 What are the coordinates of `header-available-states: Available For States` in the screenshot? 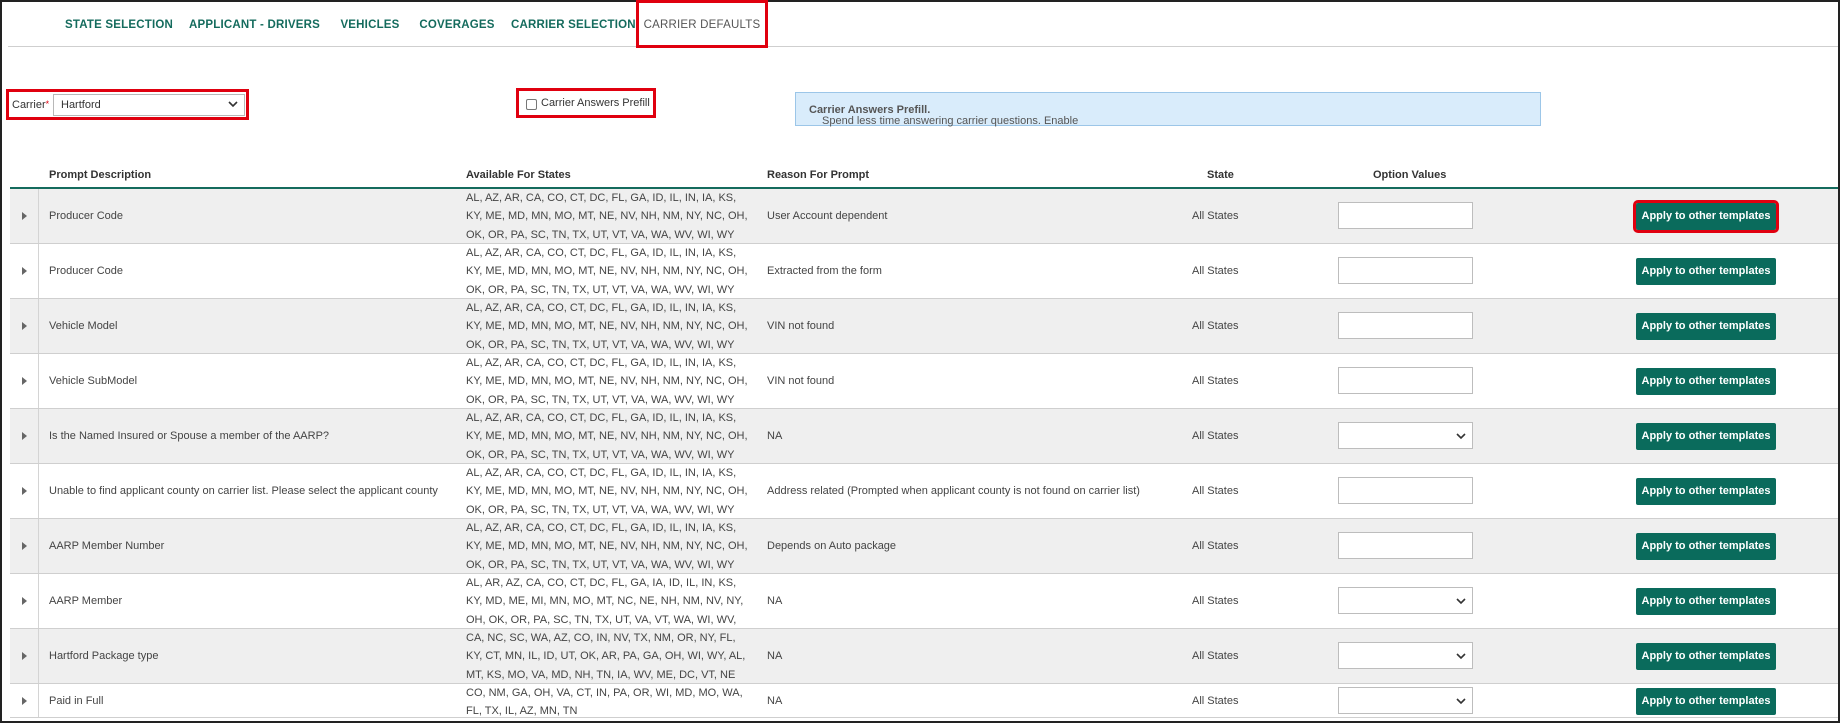 It's located at (518, 175).